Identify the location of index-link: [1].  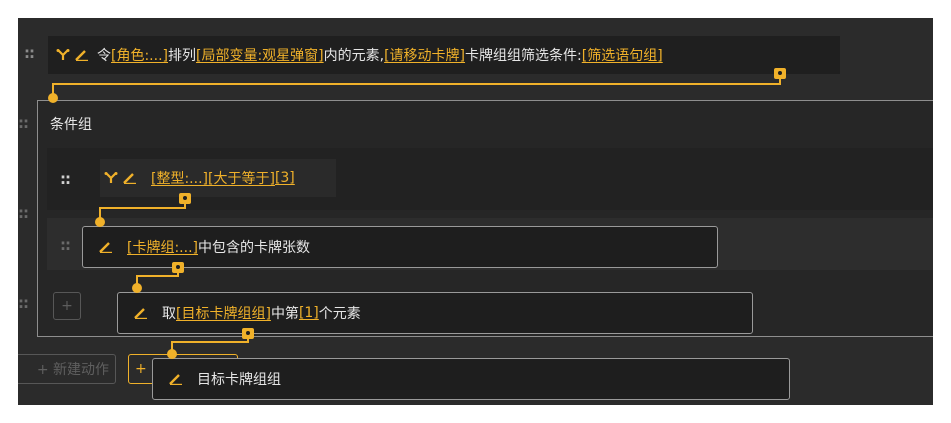
(309, 313).